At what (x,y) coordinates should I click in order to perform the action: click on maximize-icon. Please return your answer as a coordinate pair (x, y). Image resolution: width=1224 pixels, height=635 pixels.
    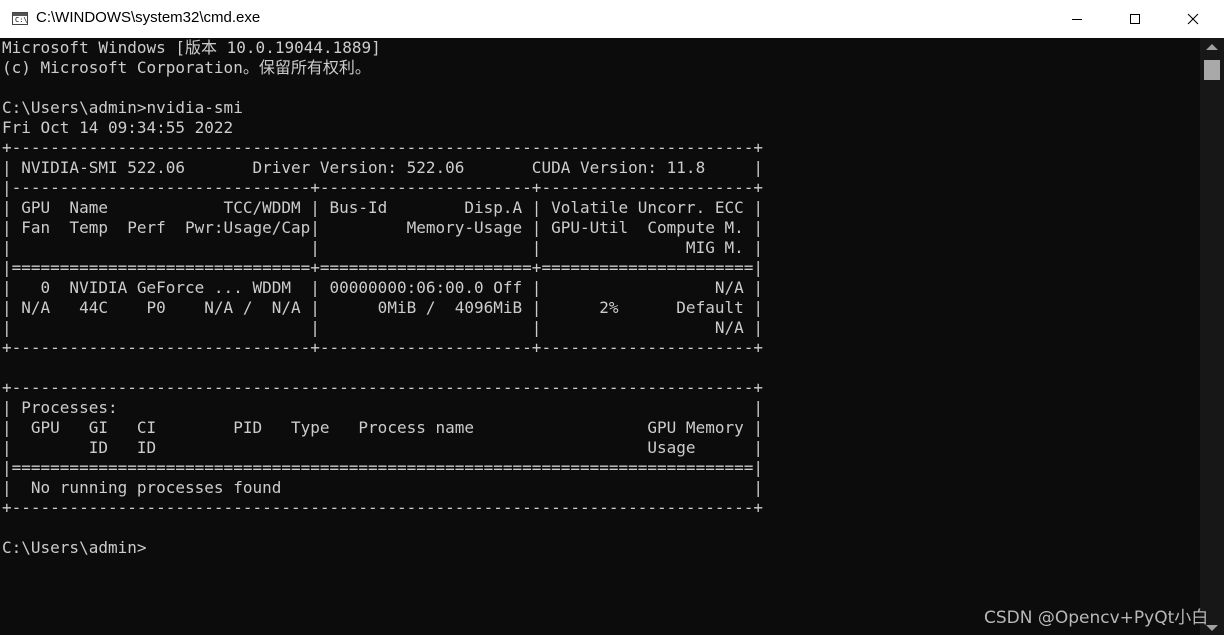
    Looking at the image, I should click on (1135, 19).